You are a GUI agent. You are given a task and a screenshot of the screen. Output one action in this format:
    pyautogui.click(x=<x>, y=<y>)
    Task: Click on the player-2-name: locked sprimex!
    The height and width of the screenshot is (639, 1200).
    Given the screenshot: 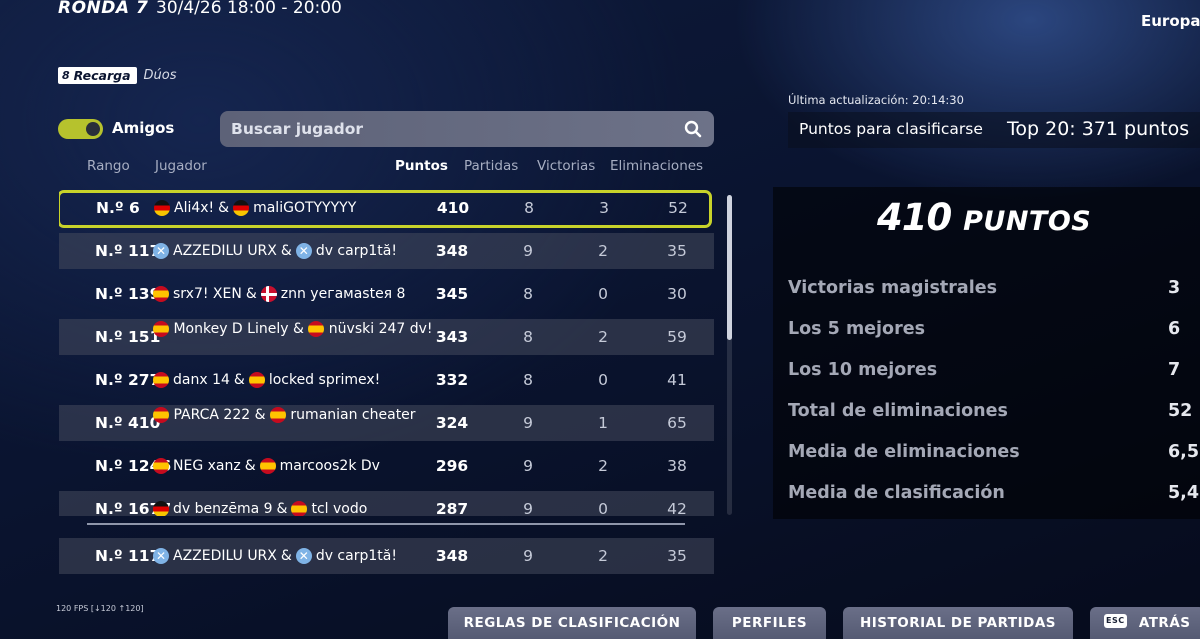 What is the action you would take?
    pyautogui.click(x=324, y=380)
    